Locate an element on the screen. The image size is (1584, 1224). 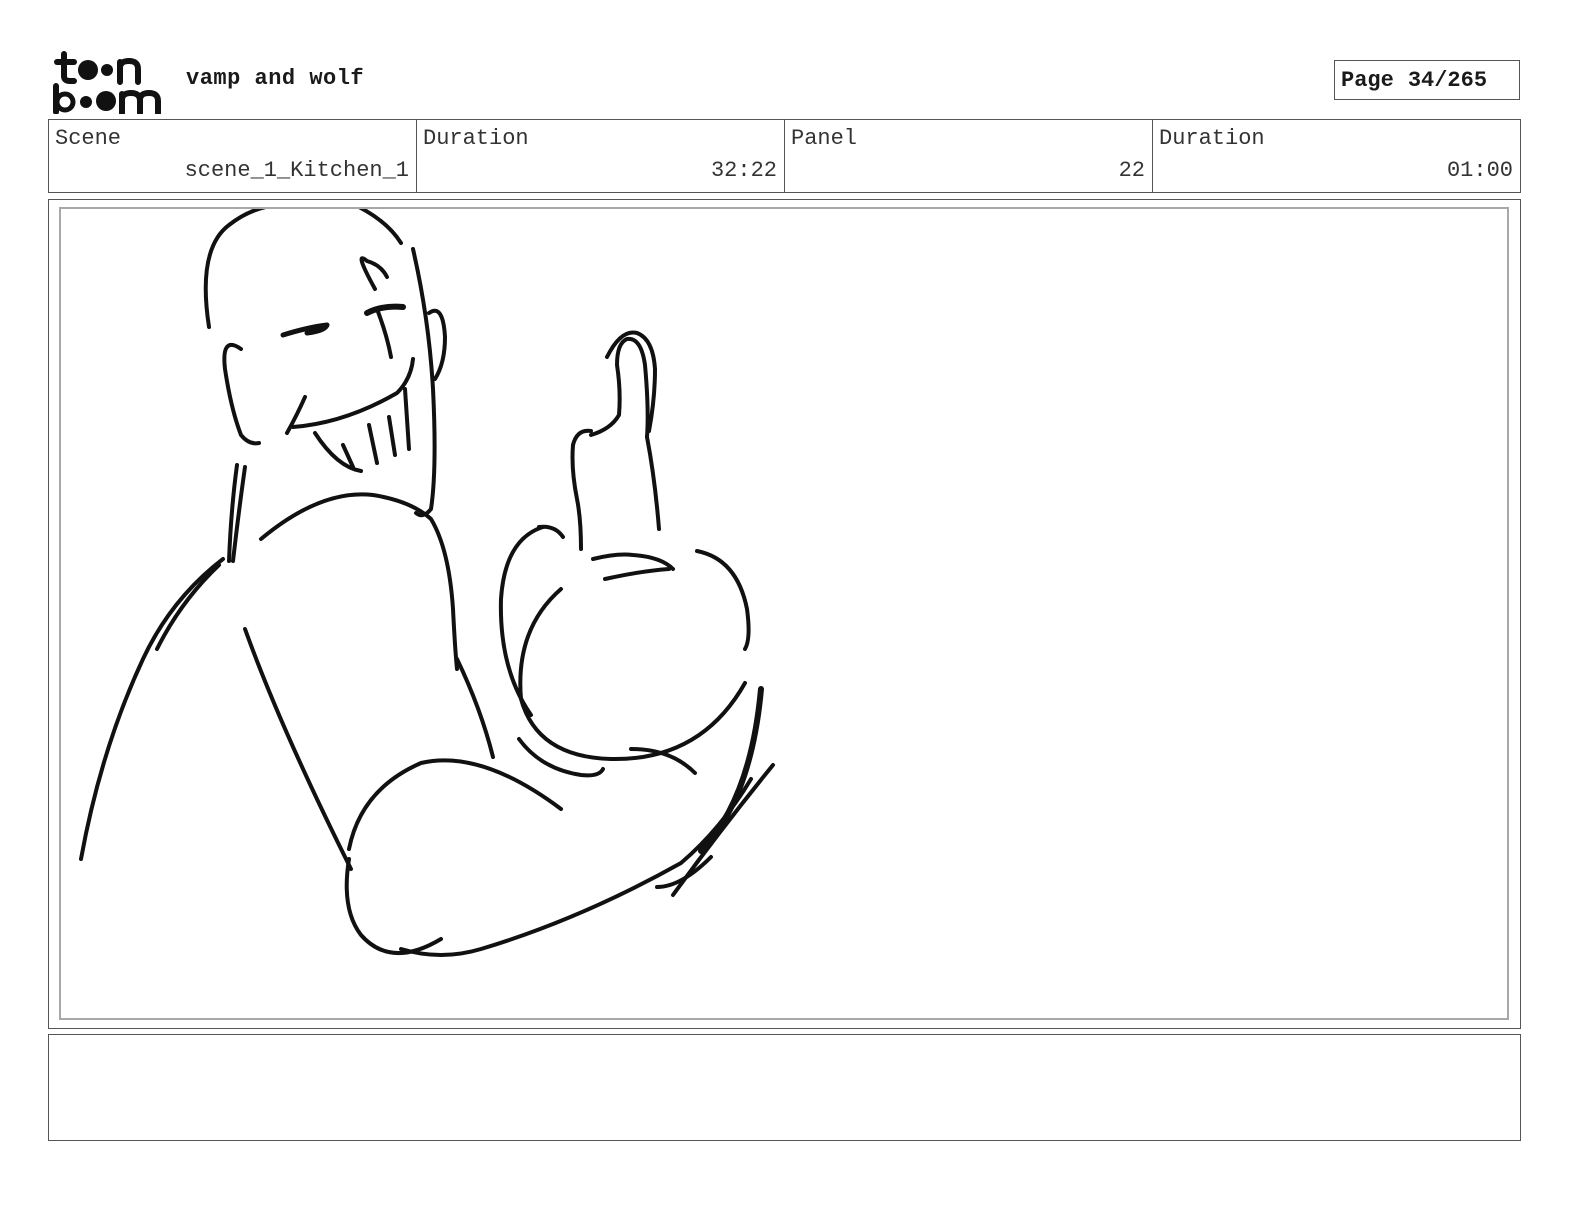
page-indicator: Page 34/265 is located at coordinates (1427, 80).